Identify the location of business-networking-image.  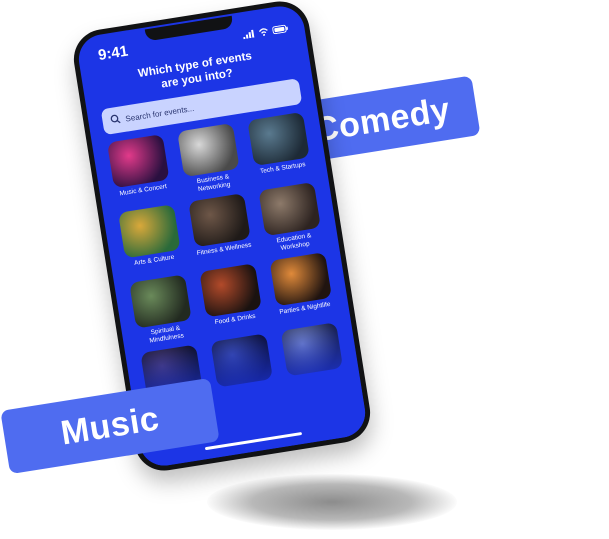
(208, 150).